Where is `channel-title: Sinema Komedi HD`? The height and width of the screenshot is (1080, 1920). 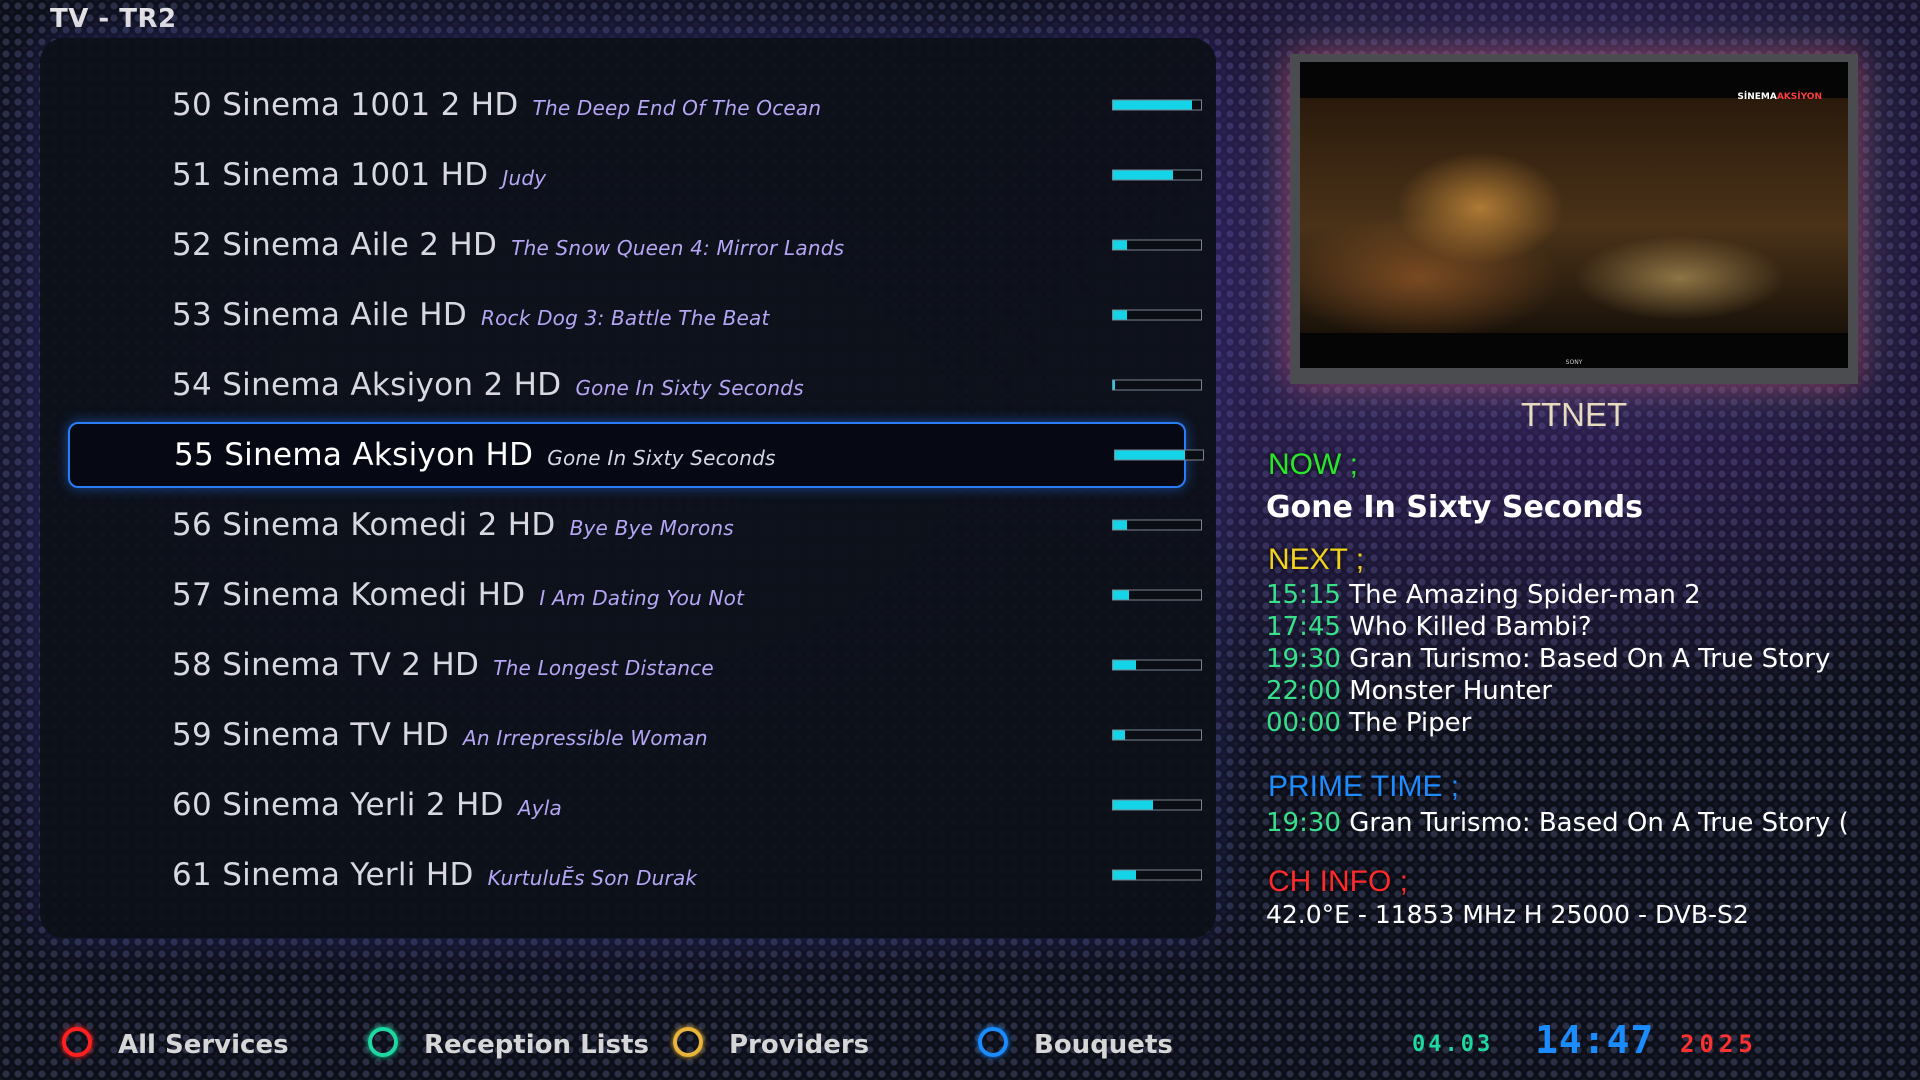 channel-title: Sinema Komedi HD is located at coordinates (374, 595).